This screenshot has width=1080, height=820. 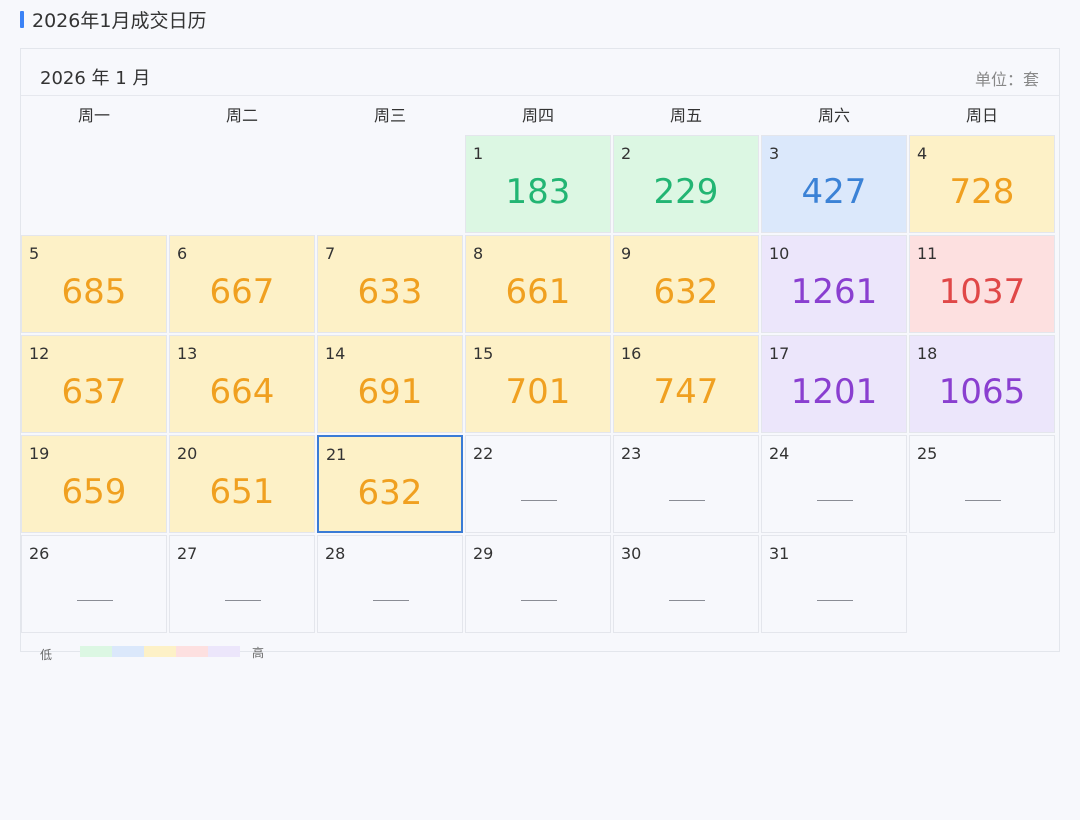 What do you see at coordinates (335, 553) in the screenshot?
I see `day-number: 28` at bounding box center [335, 553].